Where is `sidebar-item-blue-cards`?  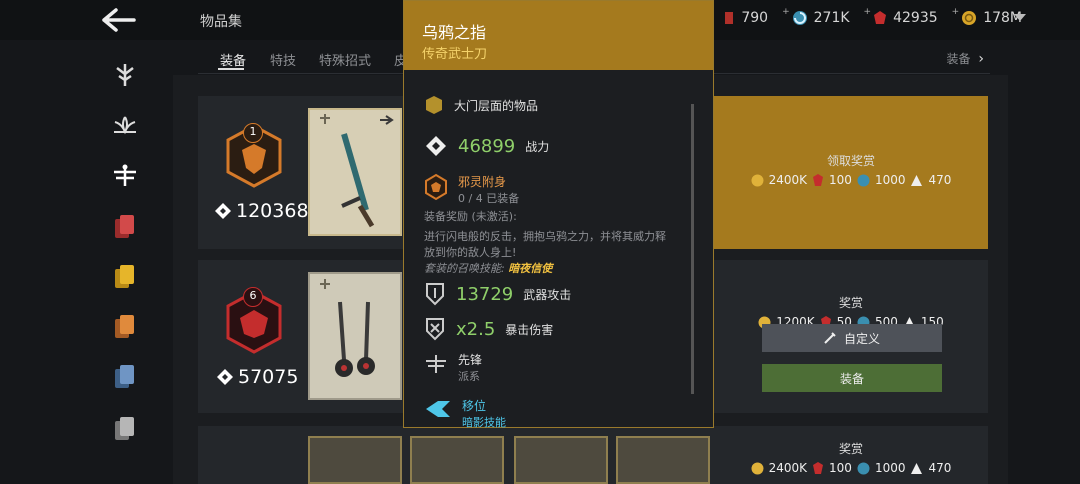 sidebar-item-blue-cards is located at coordinates (125, 377).